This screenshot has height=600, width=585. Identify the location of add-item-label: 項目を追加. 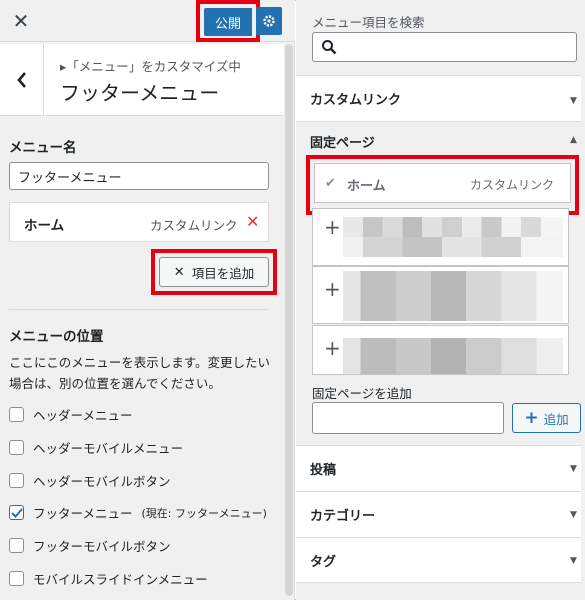
(223, 273).